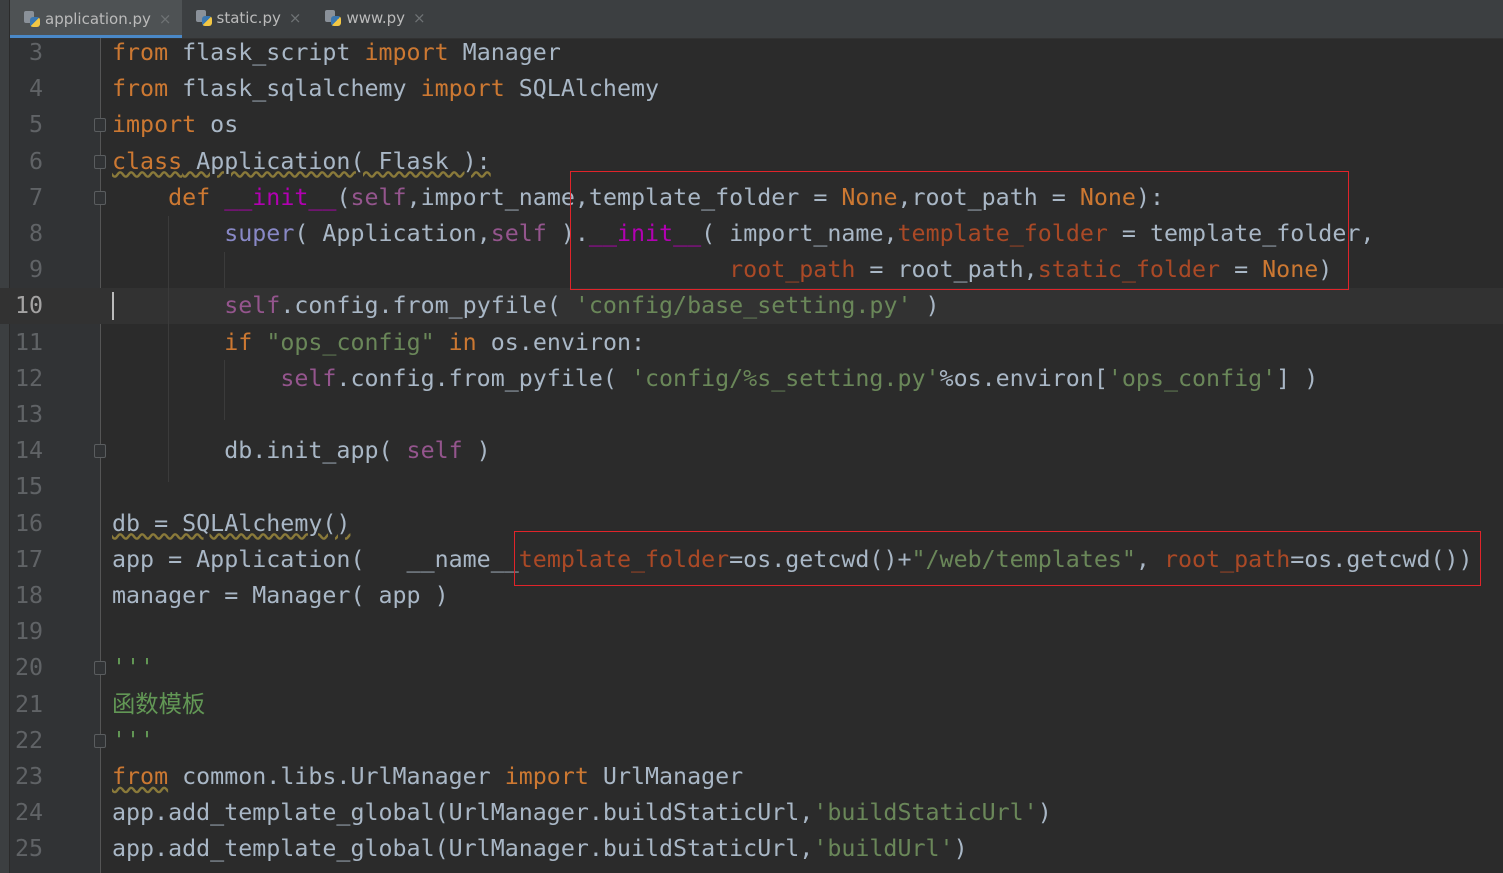  I want to click on code-text: if "ops_config" in os.environ:, so click(378, 343).